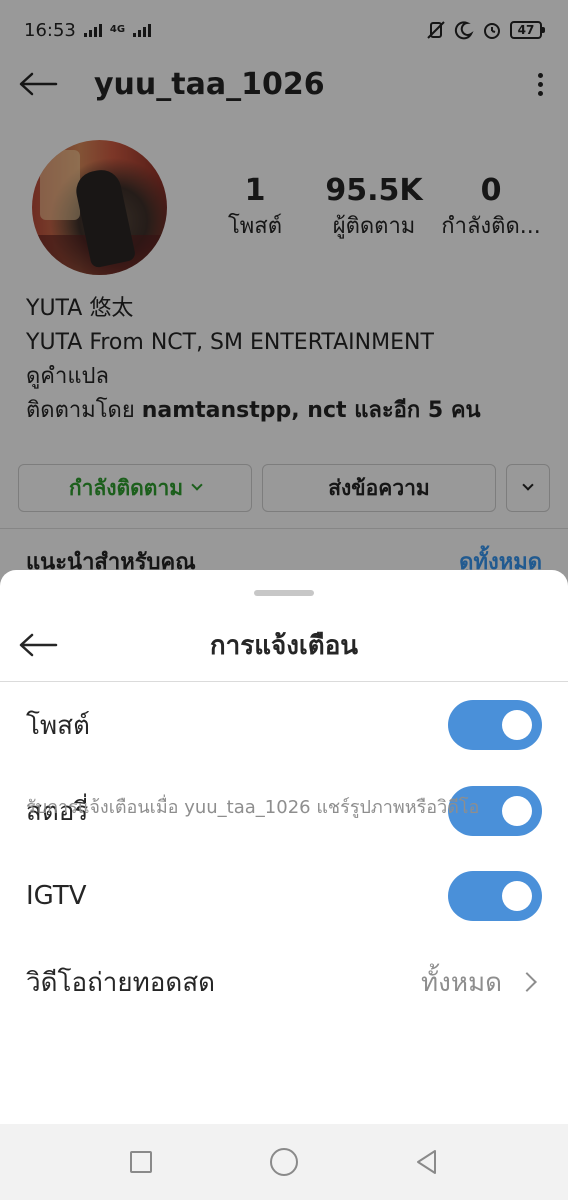 This screenshot has width=568, height=1200. Describe the element at coordinates (284, 593) in the screenshot. I see `sheet-drag-handle` at that location.